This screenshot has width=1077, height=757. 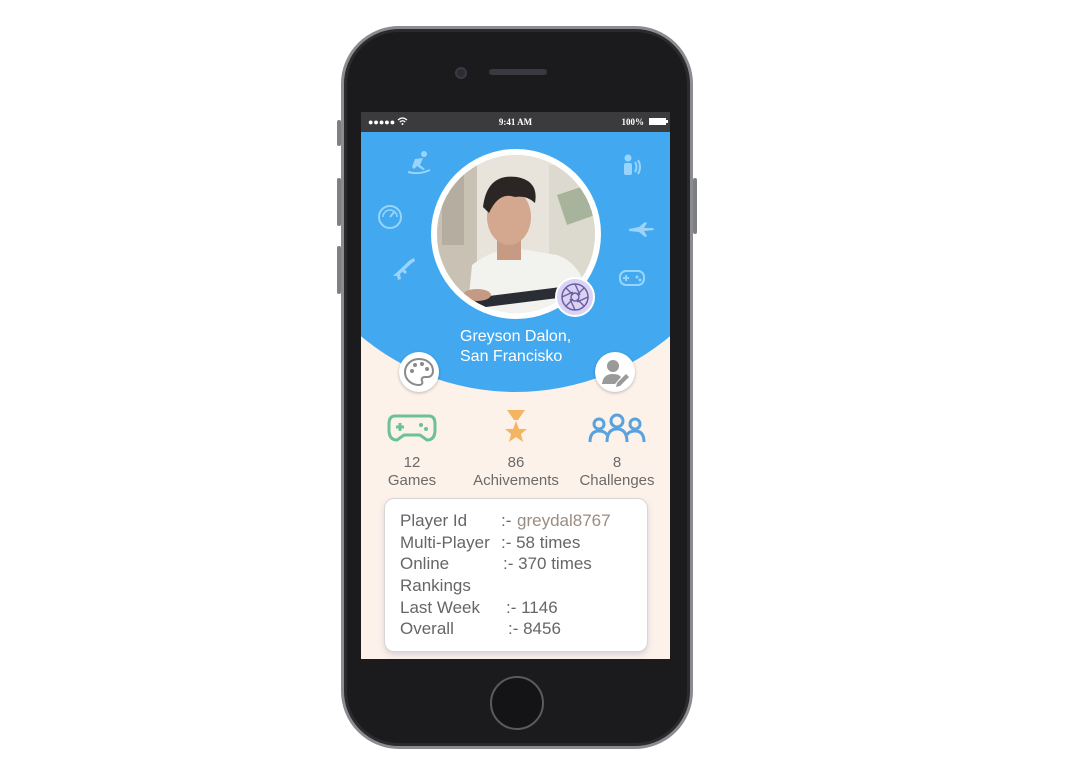 What do you see at coordinates (515, 122) in the screenshot?
I see `status-bar: ●●●●● 9:41 AM 100%` at bounding box center [515, 122].